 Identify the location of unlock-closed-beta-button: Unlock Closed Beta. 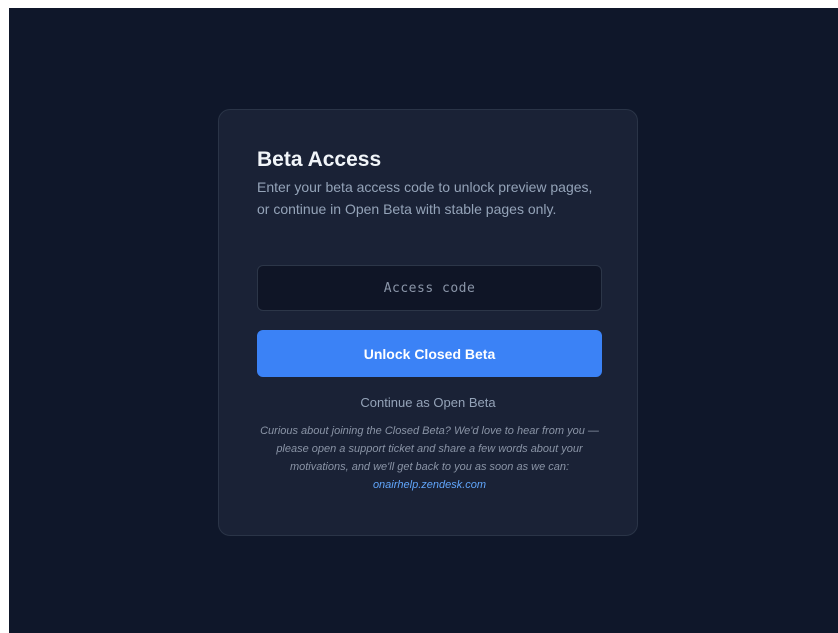
(429, 353).